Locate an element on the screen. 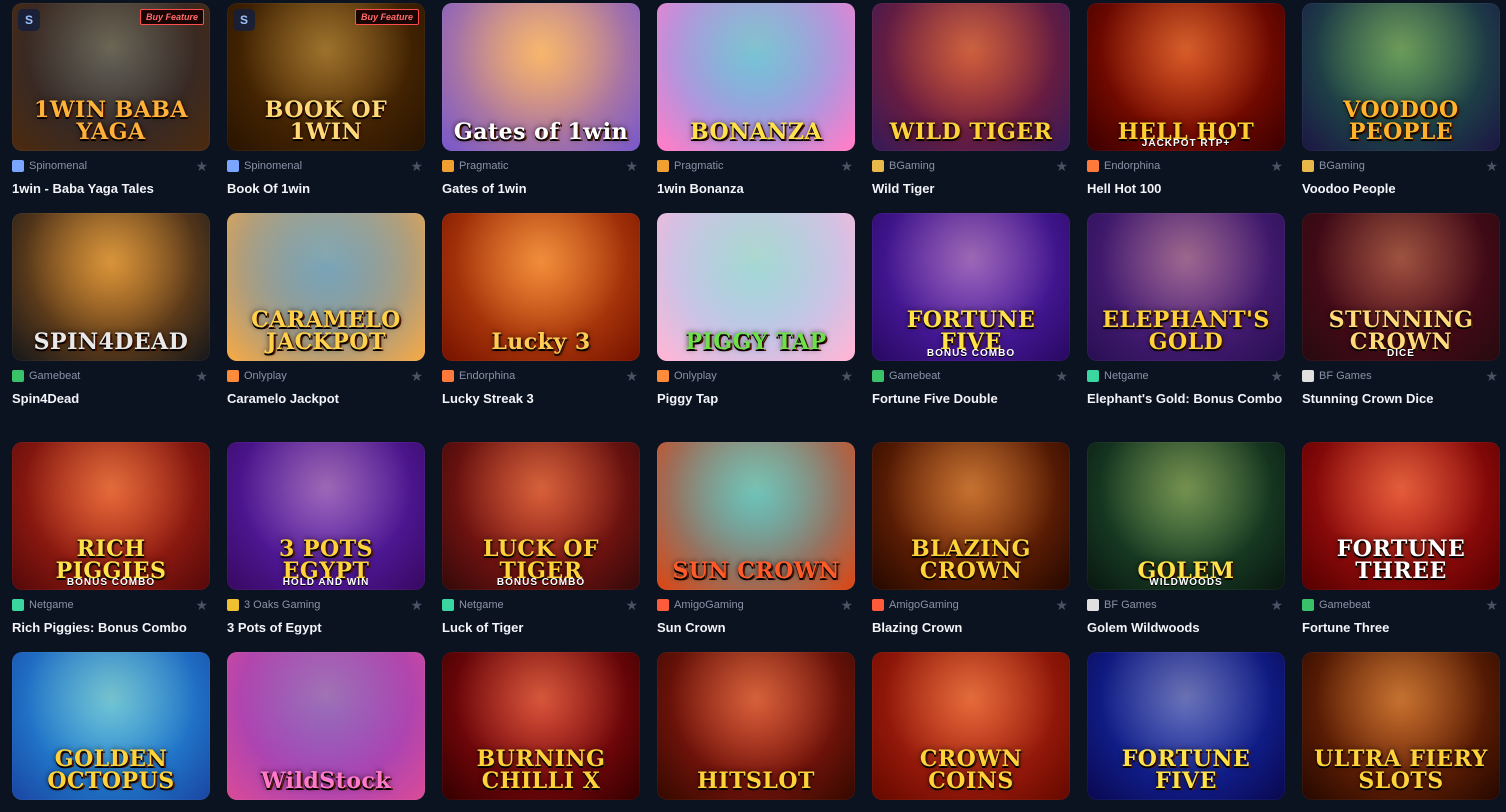 This screenshot has width=1506, height=812. game-thumbnail: HELL HOT JACKPOT RTP+ is located at coordinates (1186, 77).